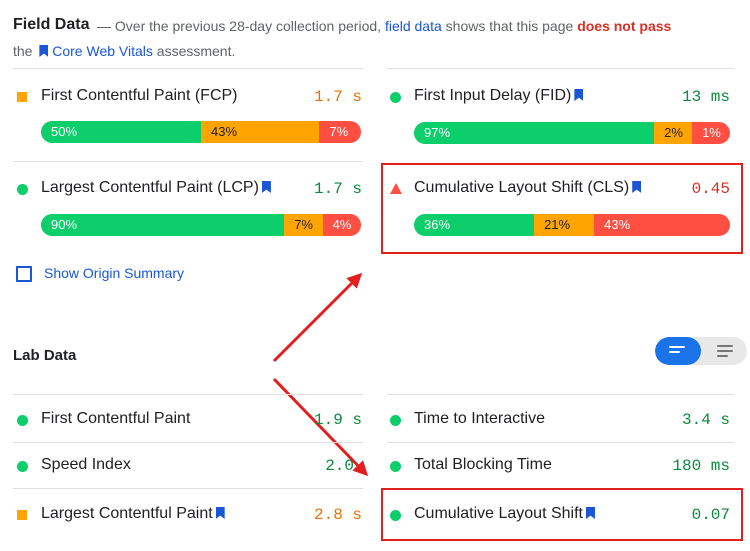 Image resolution: width=750 pixels, height=551 pixels. I want to click on lab-metric-label-lcp-text: Largest Contentful Paint, so click(127, 513).